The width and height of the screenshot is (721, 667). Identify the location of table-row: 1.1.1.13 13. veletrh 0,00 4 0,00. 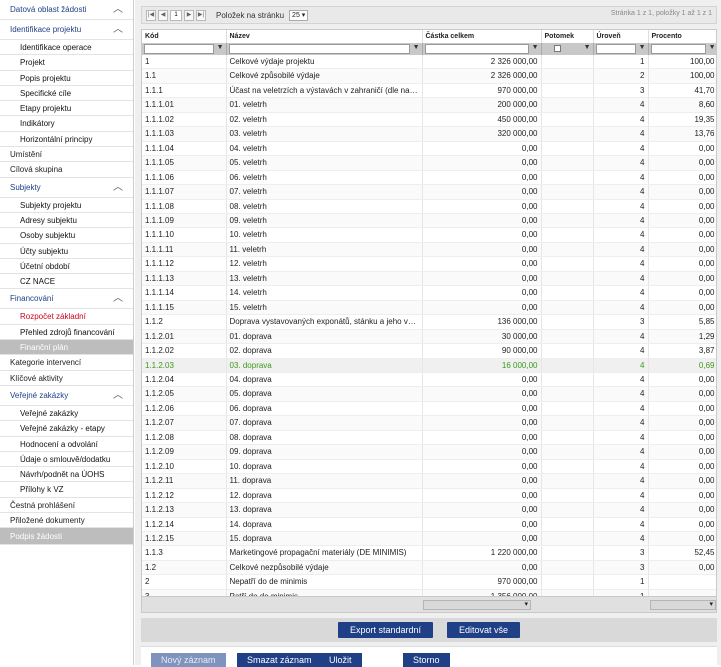
(429, 279).